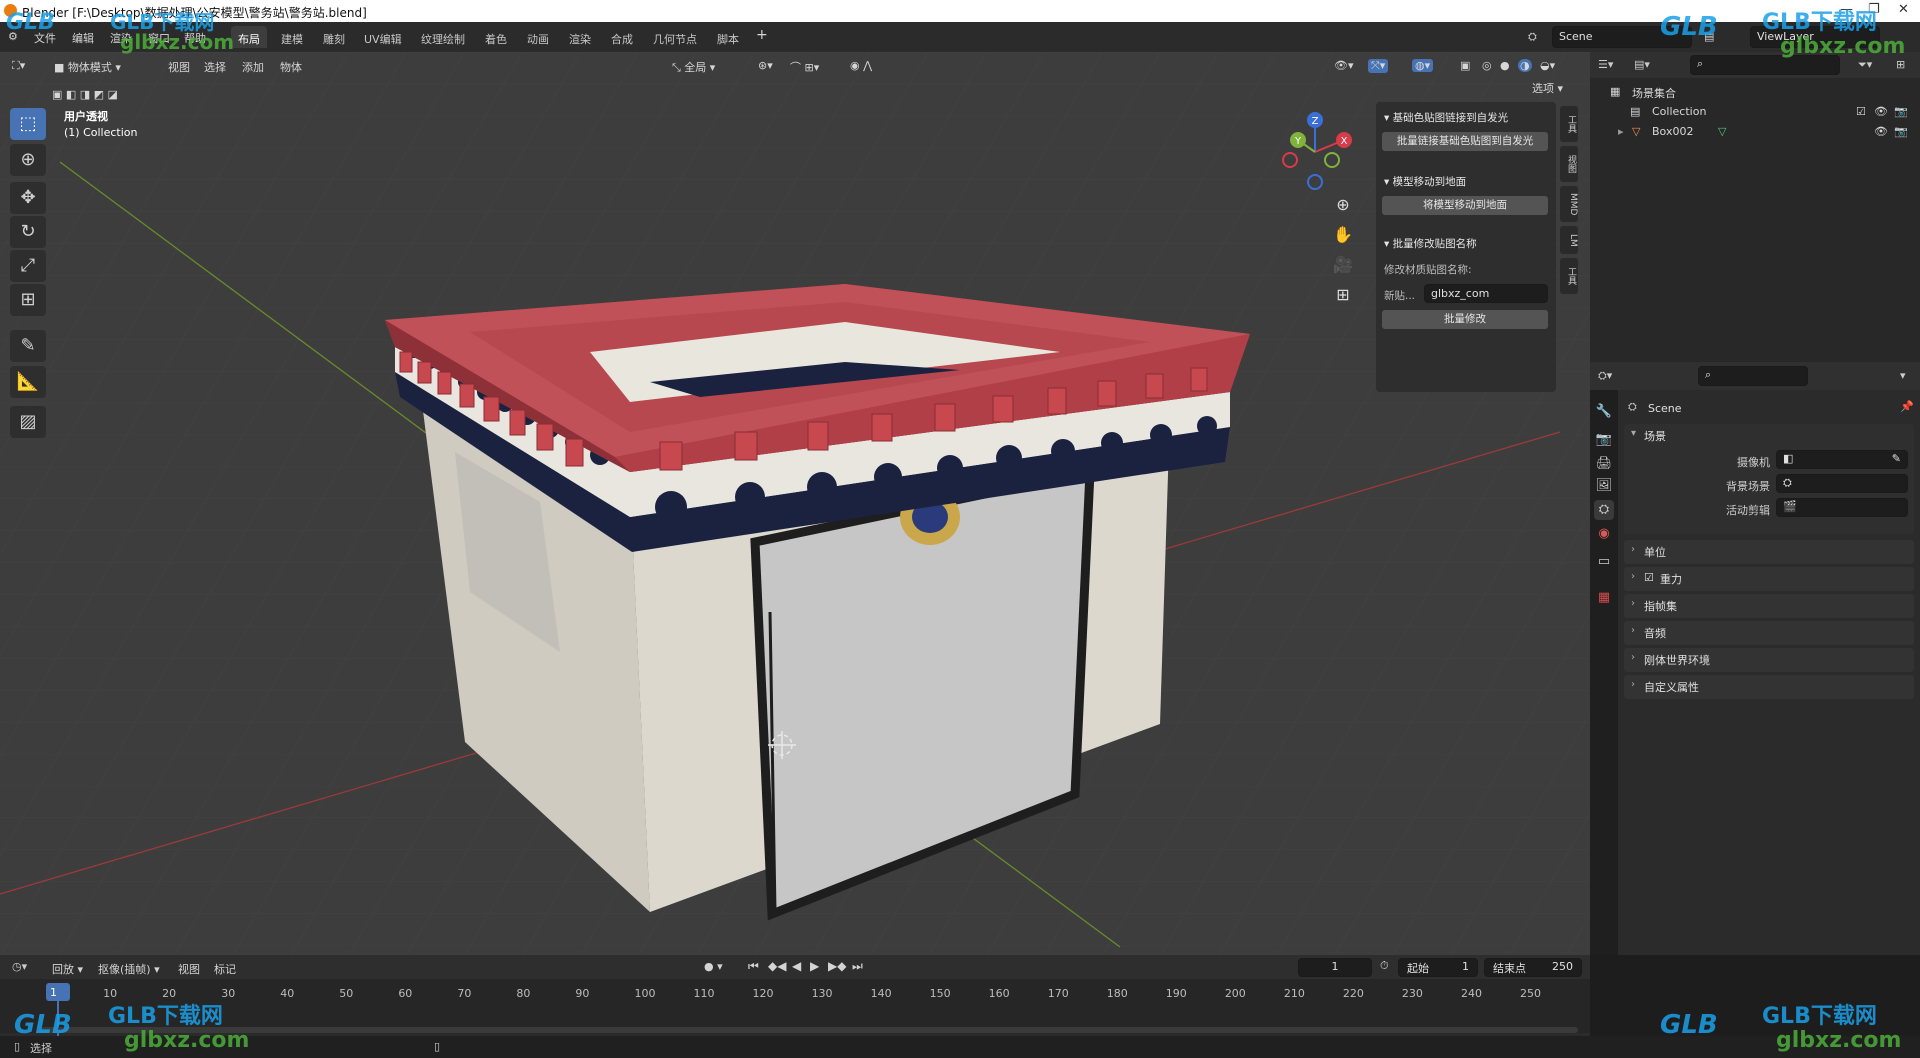 The height and width of the screenshot is (1058, 1920). Describe the element at coordinates (728, 37) in the screenshot. I see `tab-scripting: 脚本` at that location.